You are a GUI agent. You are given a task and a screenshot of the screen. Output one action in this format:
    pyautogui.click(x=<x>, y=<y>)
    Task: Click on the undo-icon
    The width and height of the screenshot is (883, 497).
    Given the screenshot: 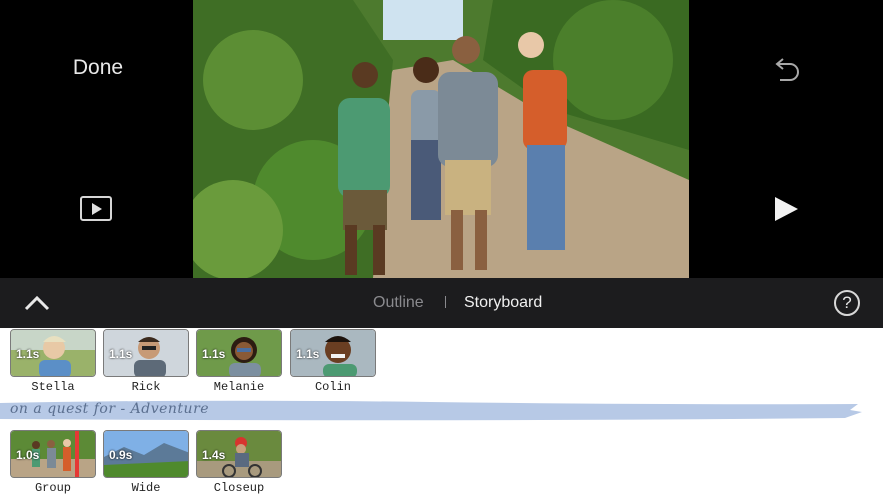 What is the action you would take?
    pyautogui.click(x=787, y=69)
    